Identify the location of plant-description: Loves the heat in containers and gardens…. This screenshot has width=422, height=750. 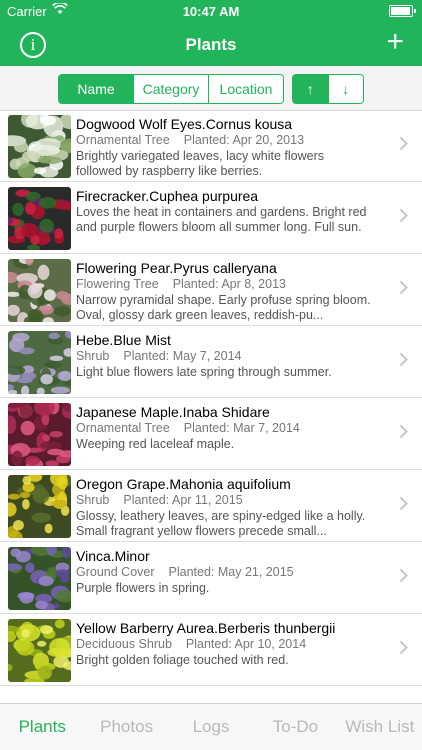
(221, 219).